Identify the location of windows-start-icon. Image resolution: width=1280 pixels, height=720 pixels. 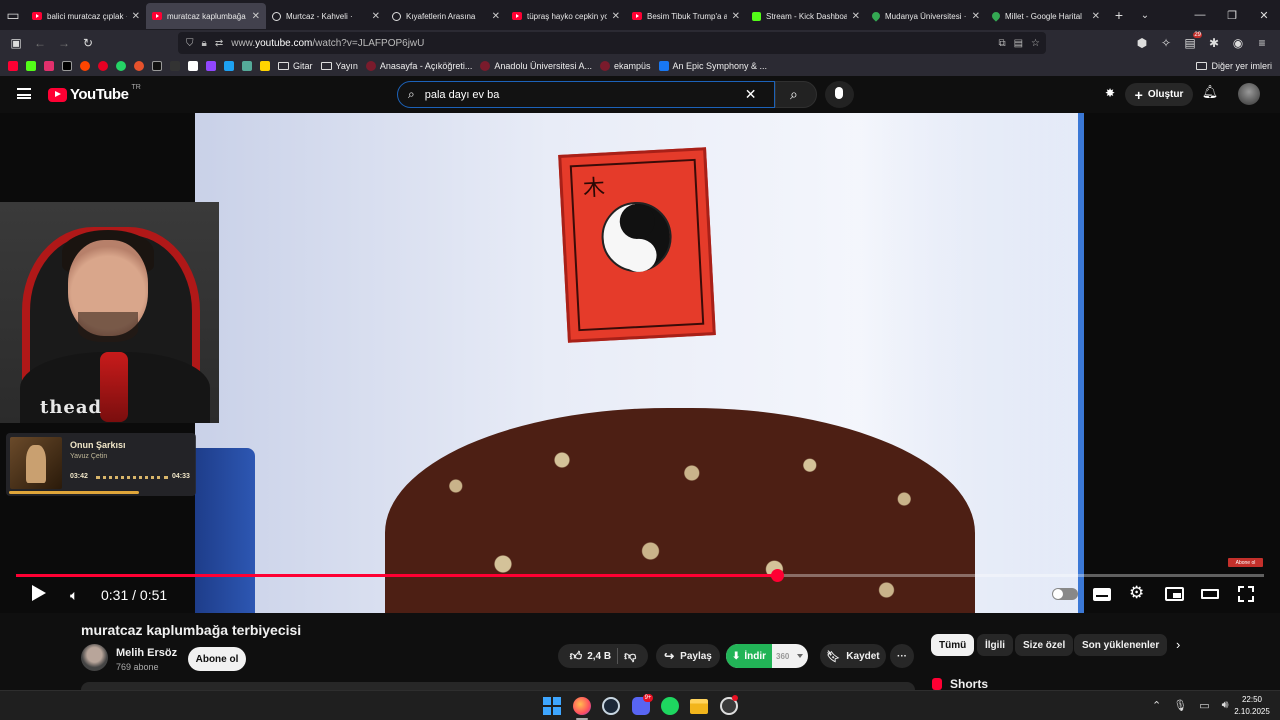
(552, 706).